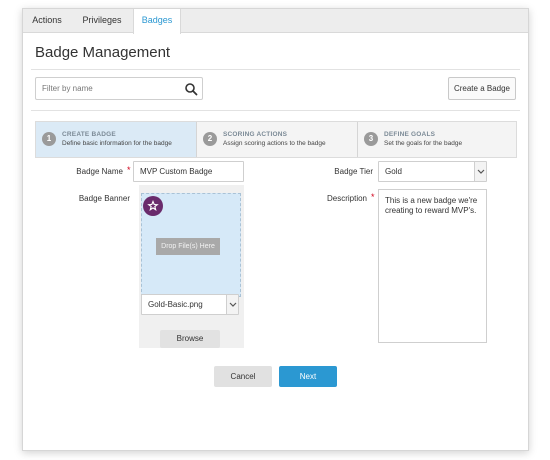 This screenshot has width=550, height=460. What do you see at coordinates (371, 139) in the screenshot?
I see `step-number: 3` at bounding box center [371, 139].